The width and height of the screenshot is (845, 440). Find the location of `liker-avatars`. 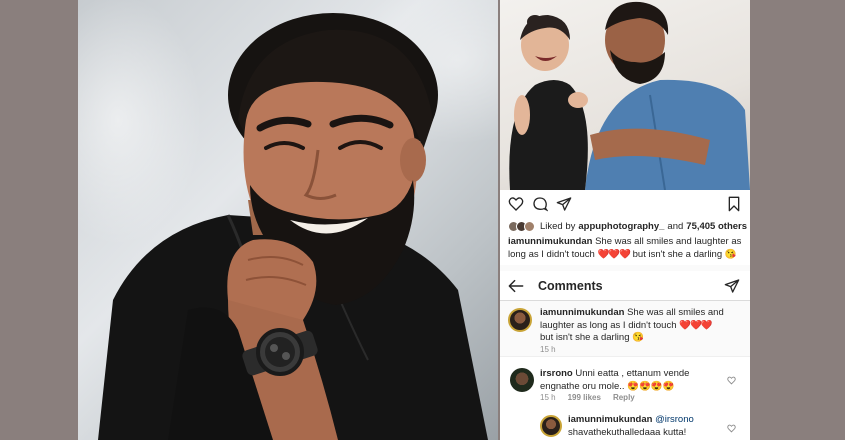

liker-avatars is located at coordinates (521, 226).